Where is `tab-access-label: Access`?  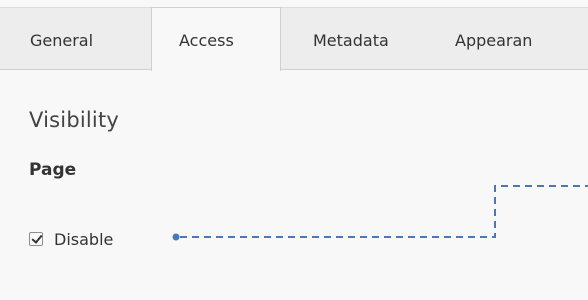 tab-access-label: Access is located at coordinates (206, 40).